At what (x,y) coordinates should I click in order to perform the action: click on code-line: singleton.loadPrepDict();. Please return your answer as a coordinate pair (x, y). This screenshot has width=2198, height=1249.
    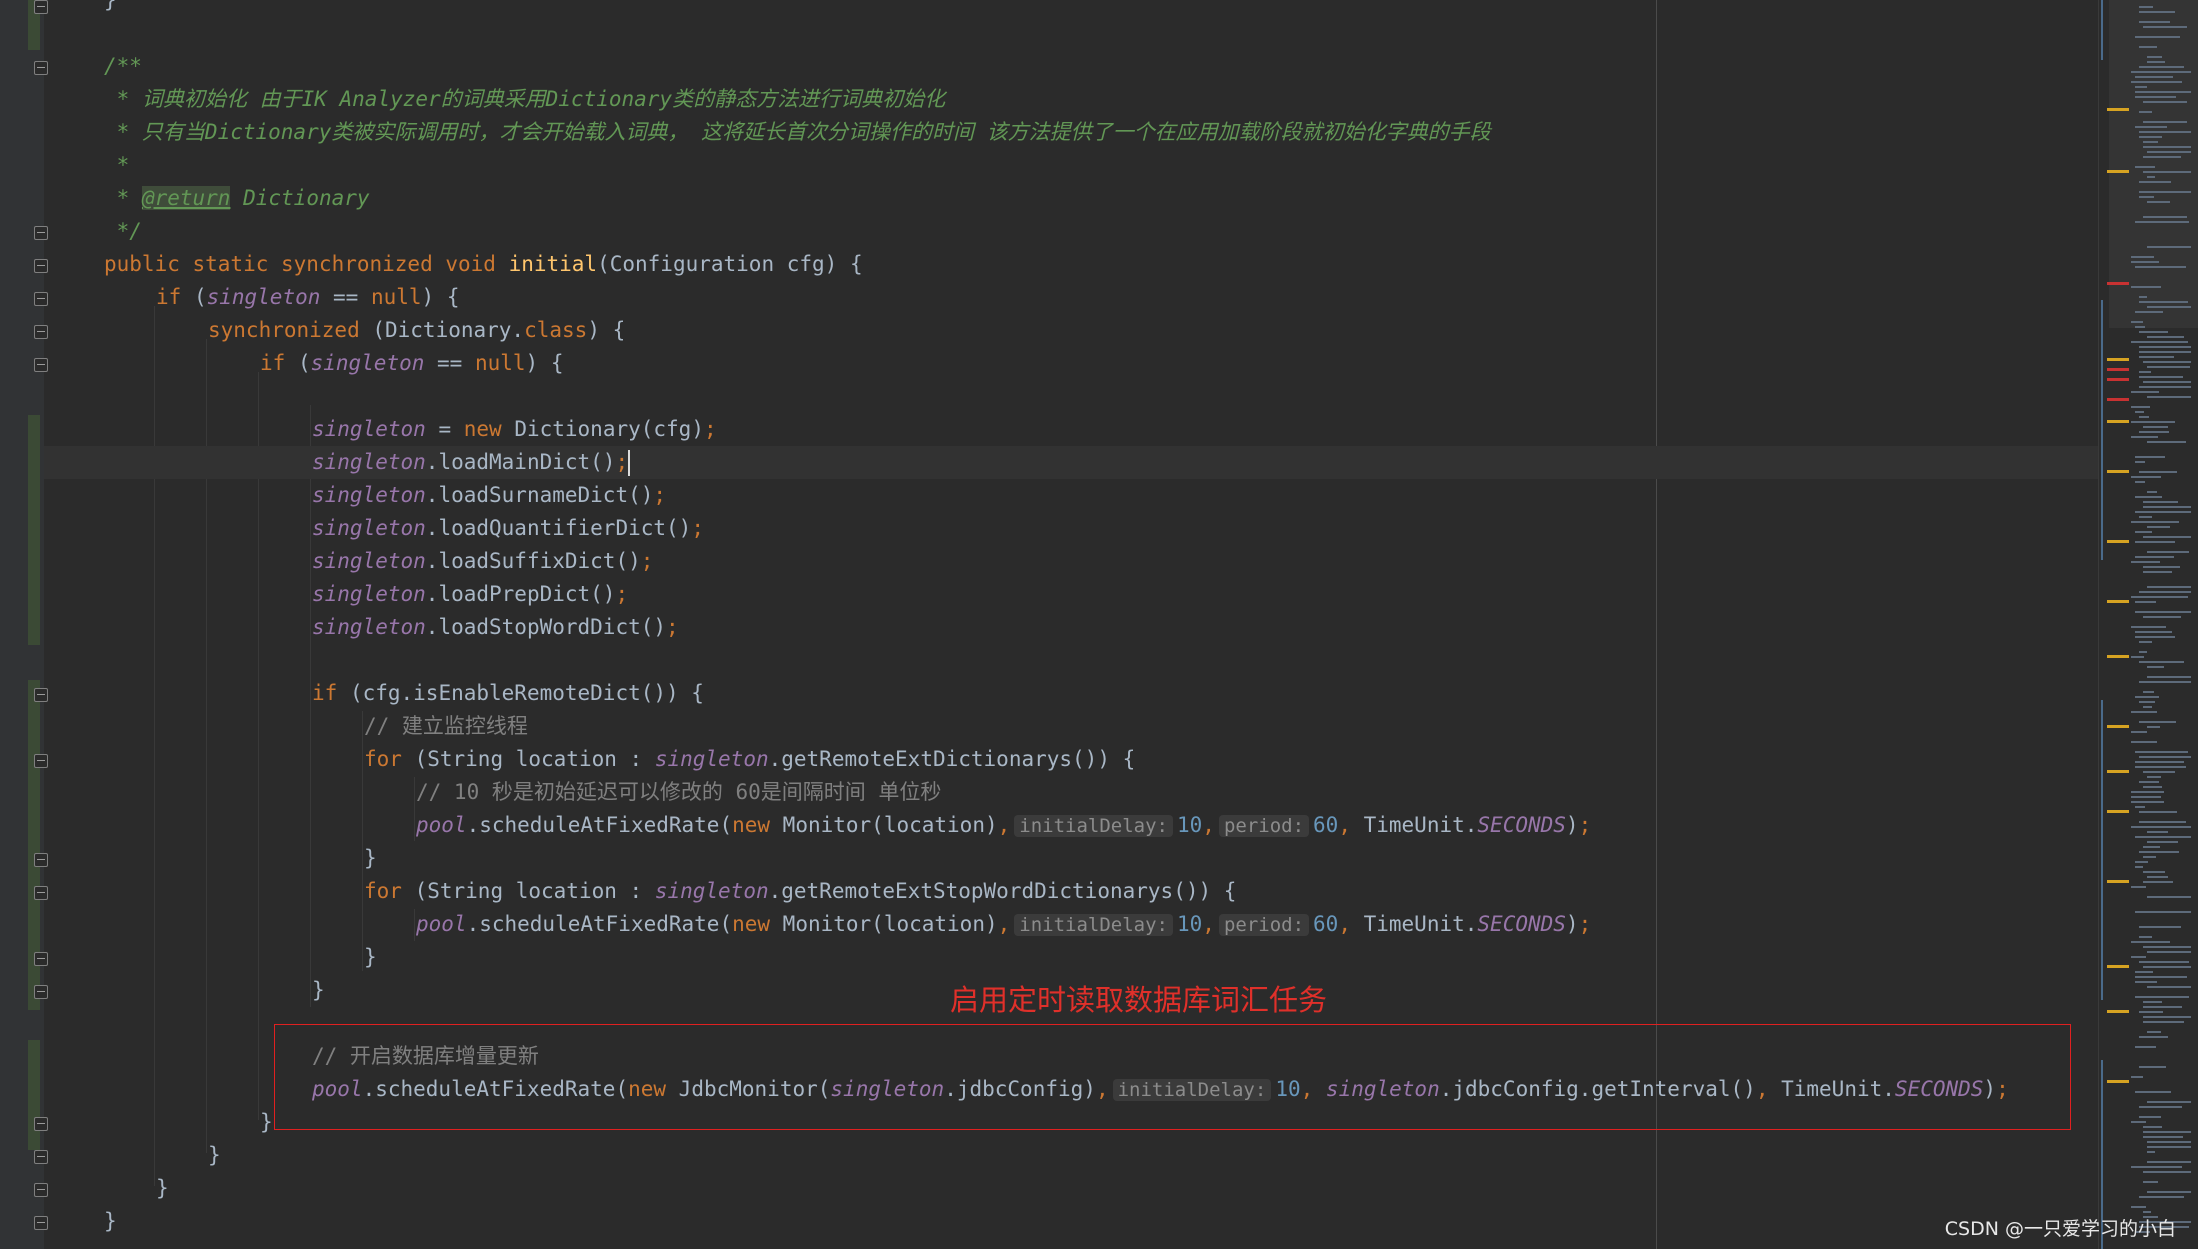
    Looking at the image, I should click on (470, 594).